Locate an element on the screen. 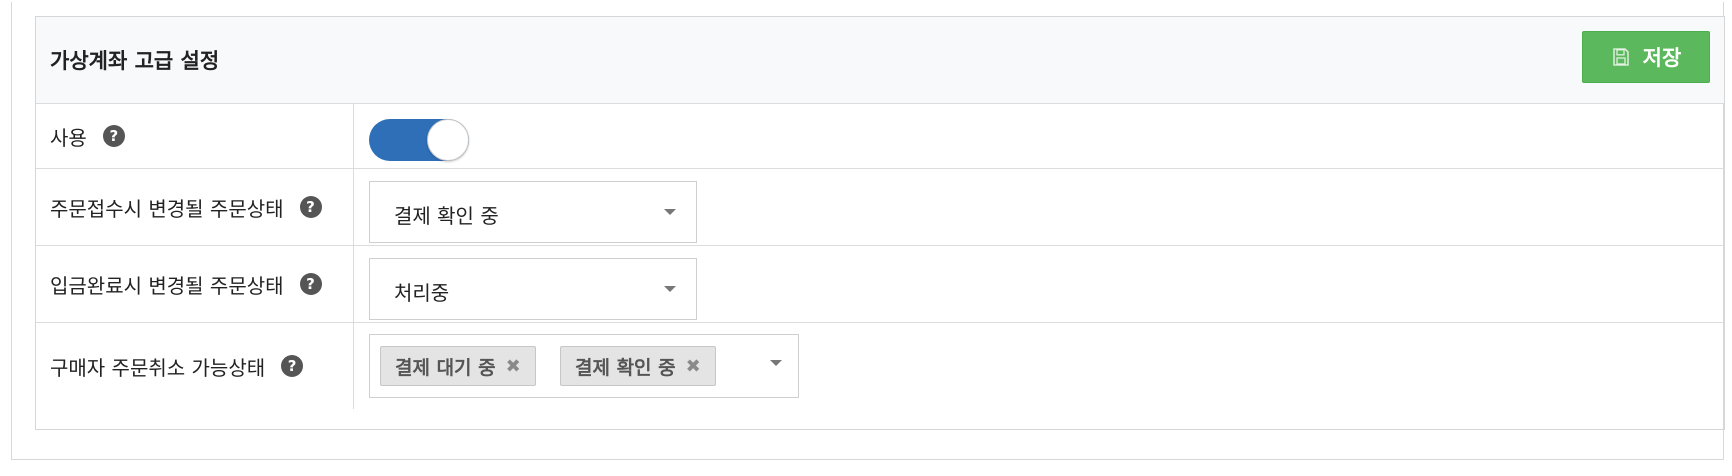 The image size is (1732, 476). save-button: 저장 is located at coordinates (1646, 57).